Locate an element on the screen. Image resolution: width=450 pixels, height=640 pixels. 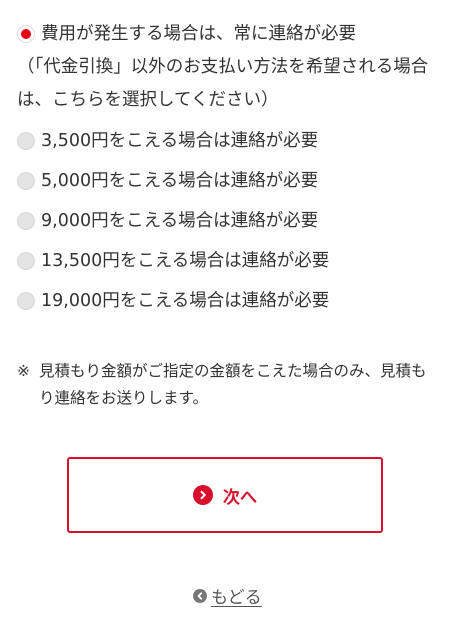
back-link-label: もどる is located at coordinates (236, 598).